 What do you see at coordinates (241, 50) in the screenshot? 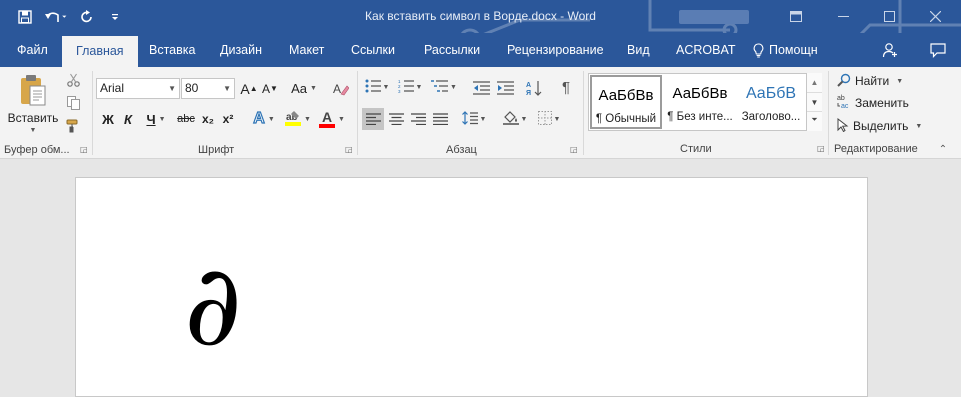
I see `tab-design: Дизайн` at bounding box center [241, 50].